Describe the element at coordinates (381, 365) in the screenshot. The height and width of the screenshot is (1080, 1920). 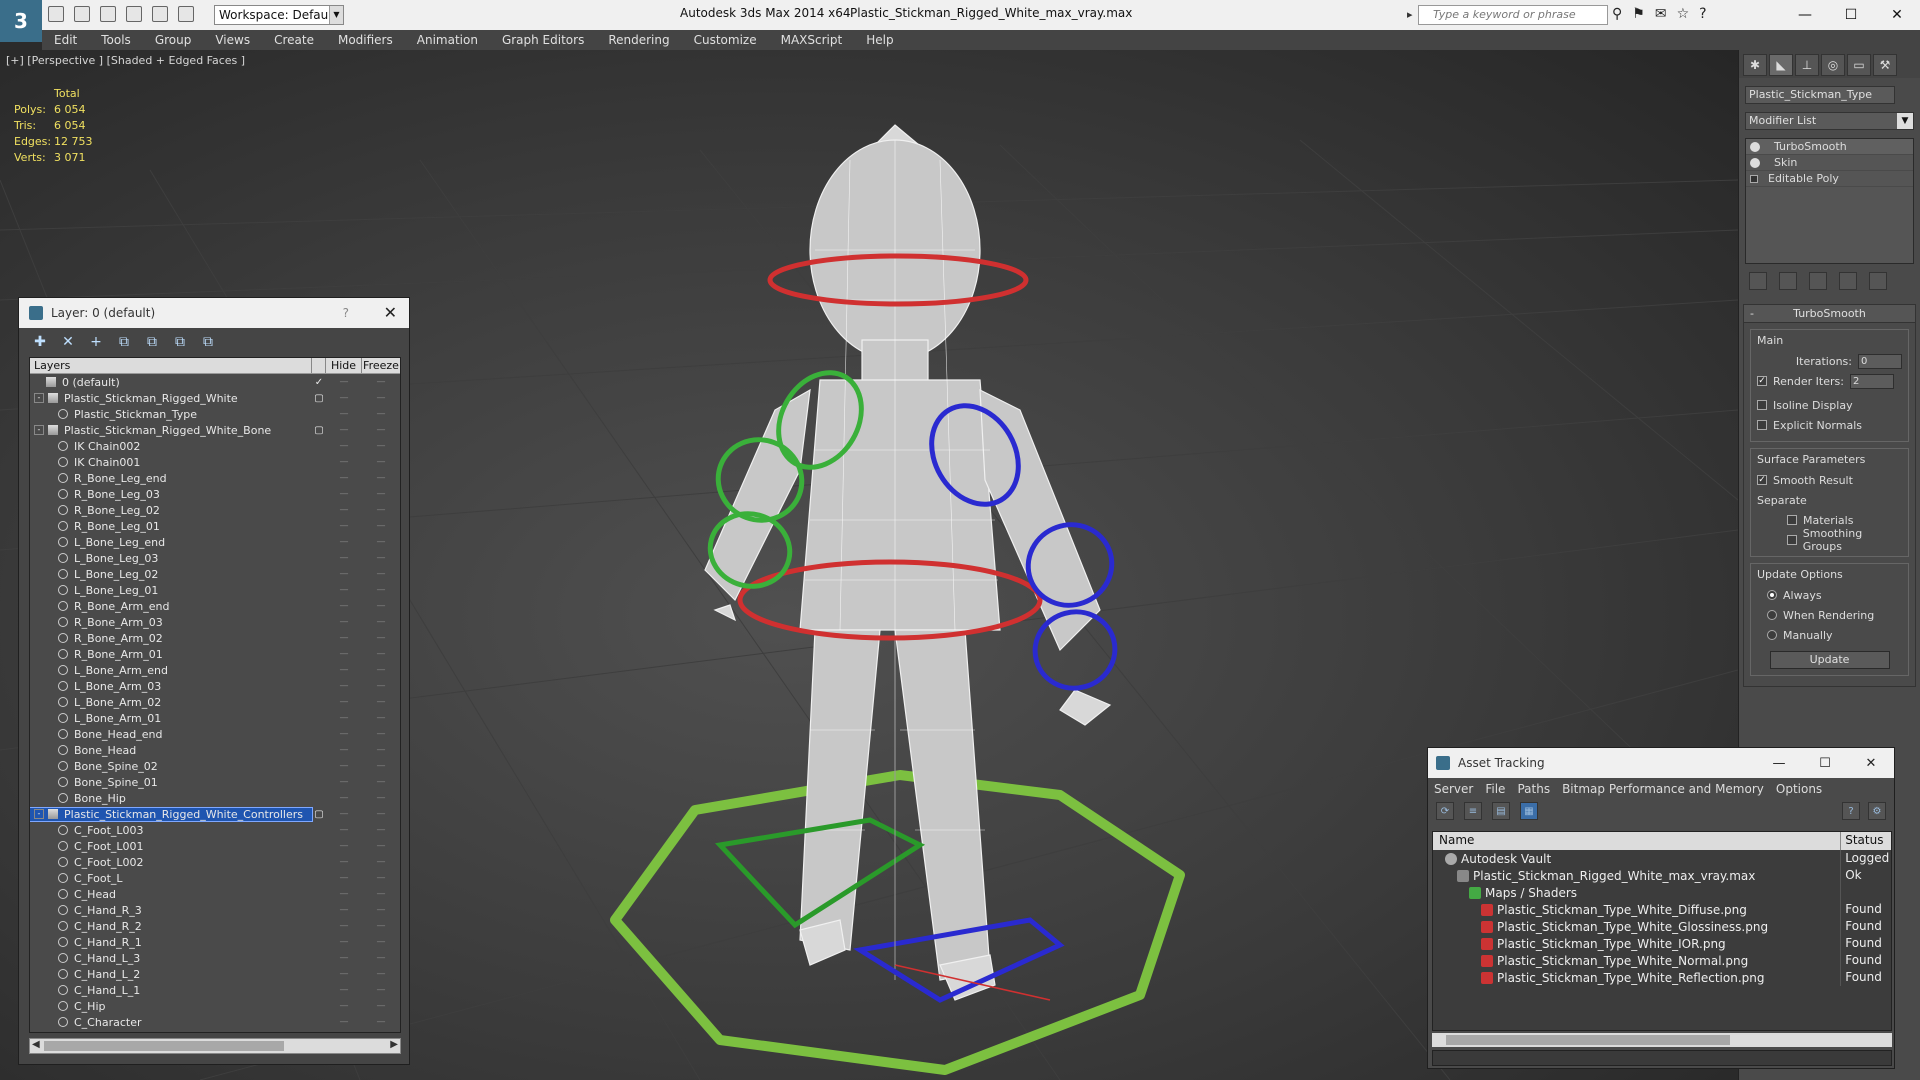
I see `col-freeze: Freeze` at that location.